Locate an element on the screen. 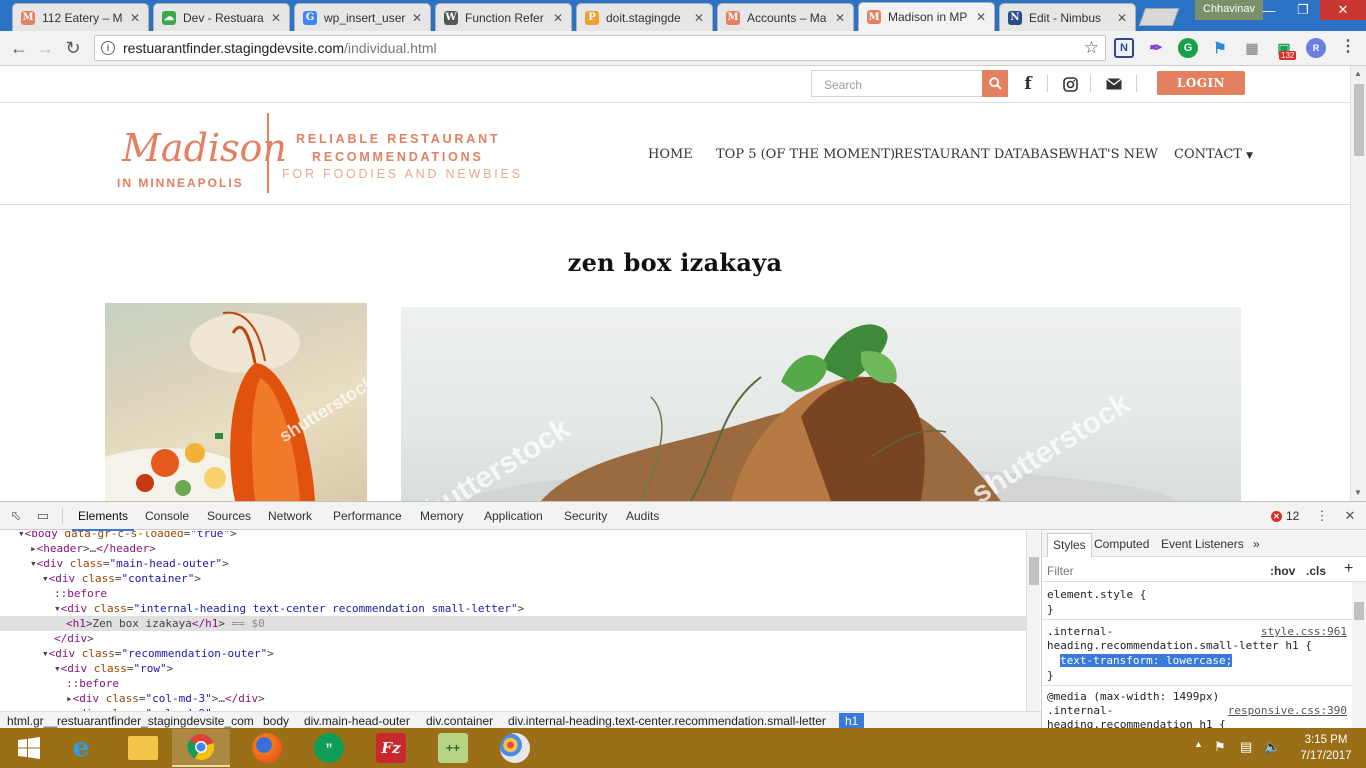  show-hidden-icons-icon: ▲ is located at coordinates (1198, 744).